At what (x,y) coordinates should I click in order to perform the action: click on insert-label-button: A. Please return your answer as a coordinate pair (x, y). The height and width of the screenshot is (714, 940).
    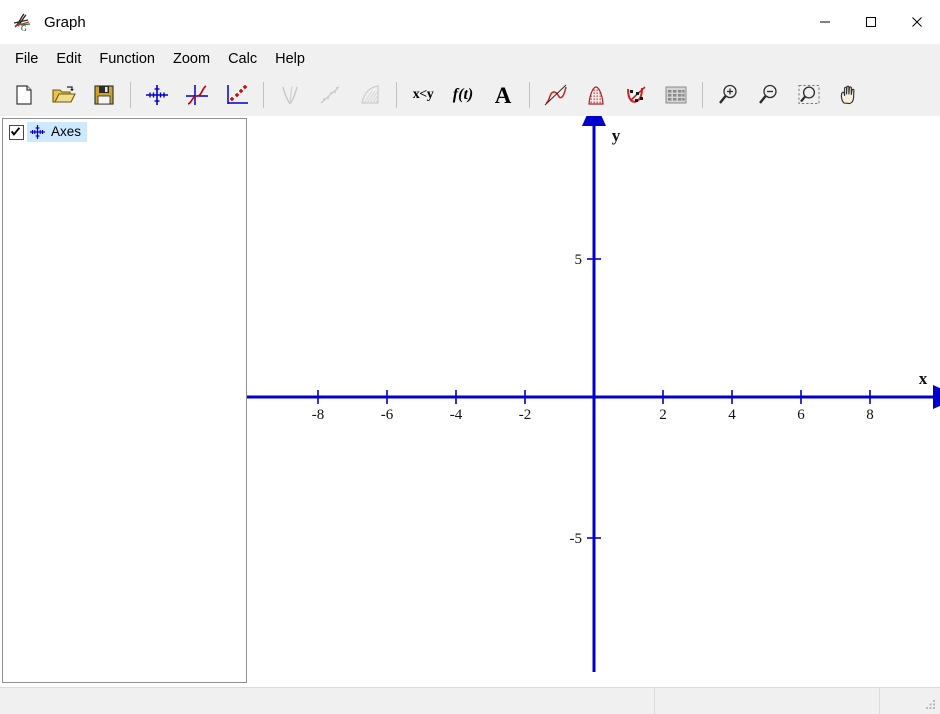
    Looking at the image, I should click on (503, 95).